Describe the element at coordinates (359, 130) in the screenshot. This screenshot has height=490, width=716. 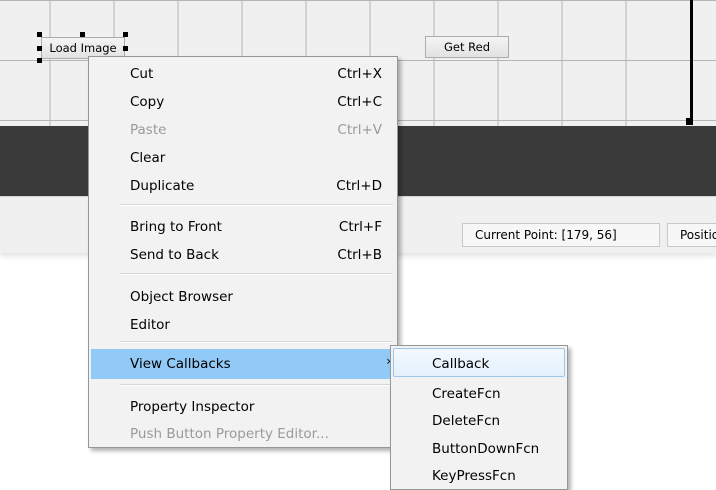
I see `menu-item-shortcut: Ctrl+V` at that location.